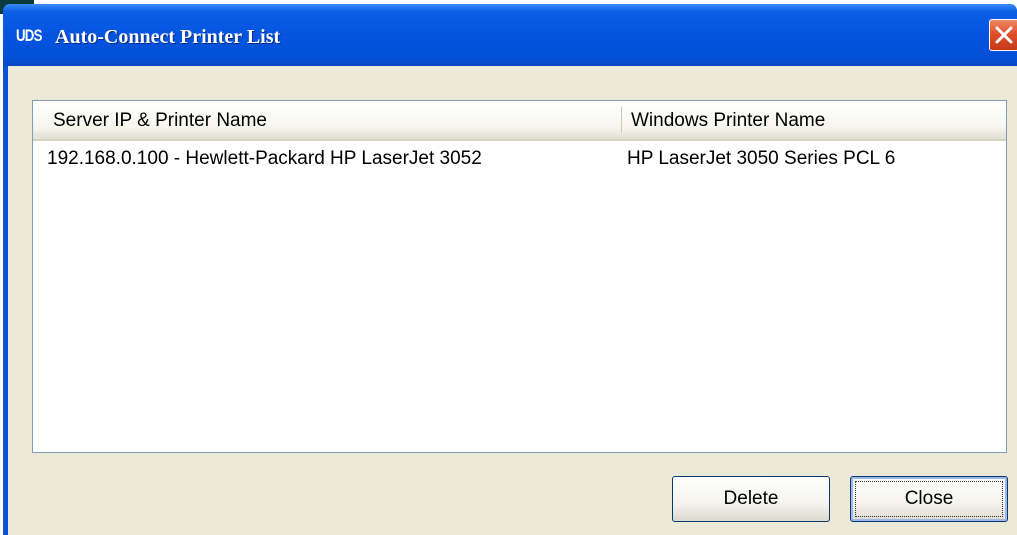 This screenshot has height=535, width=1017. What do you see at coordinates (728, 121) in the screenshot?
I see `column-header-windows-printer: Windows Printer Name` at bounding box center [728, 121].